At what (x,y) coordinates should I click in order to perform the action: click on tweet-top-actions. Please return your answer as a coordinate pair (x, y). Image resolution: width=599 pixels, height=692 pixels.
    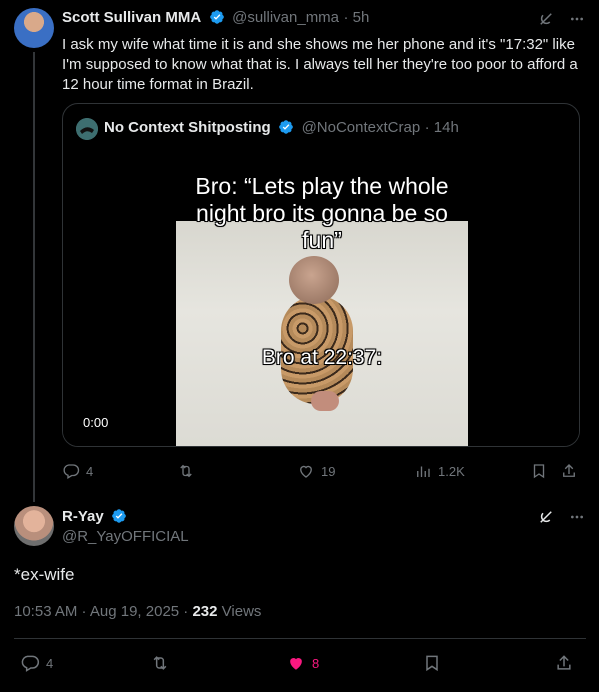
    Looking at the image, I should click on (561, 19).